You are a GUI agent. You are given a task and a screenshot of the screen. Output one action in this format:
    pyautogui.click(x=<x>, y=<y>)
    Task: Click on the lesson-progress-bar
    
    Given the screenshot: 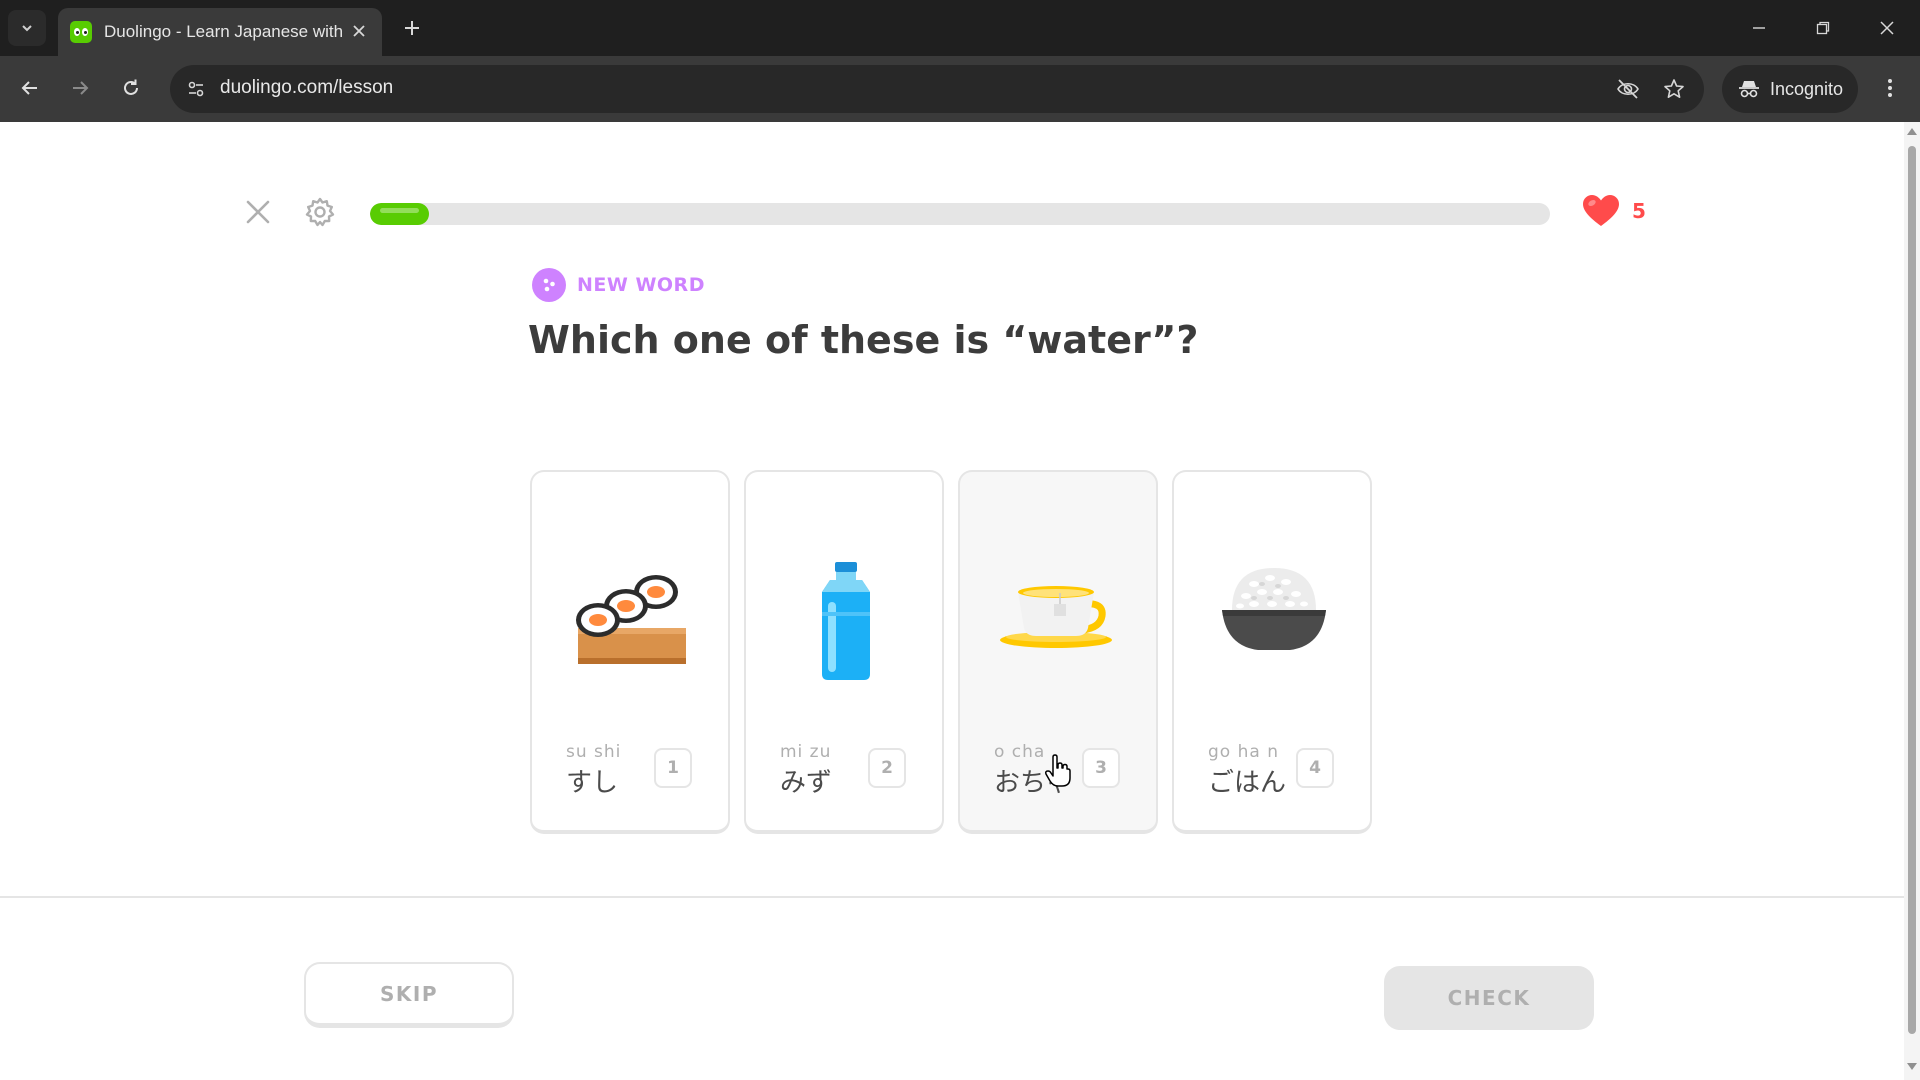 What is the action you would take?
    pyautogui.click(x=960, y=214)
    